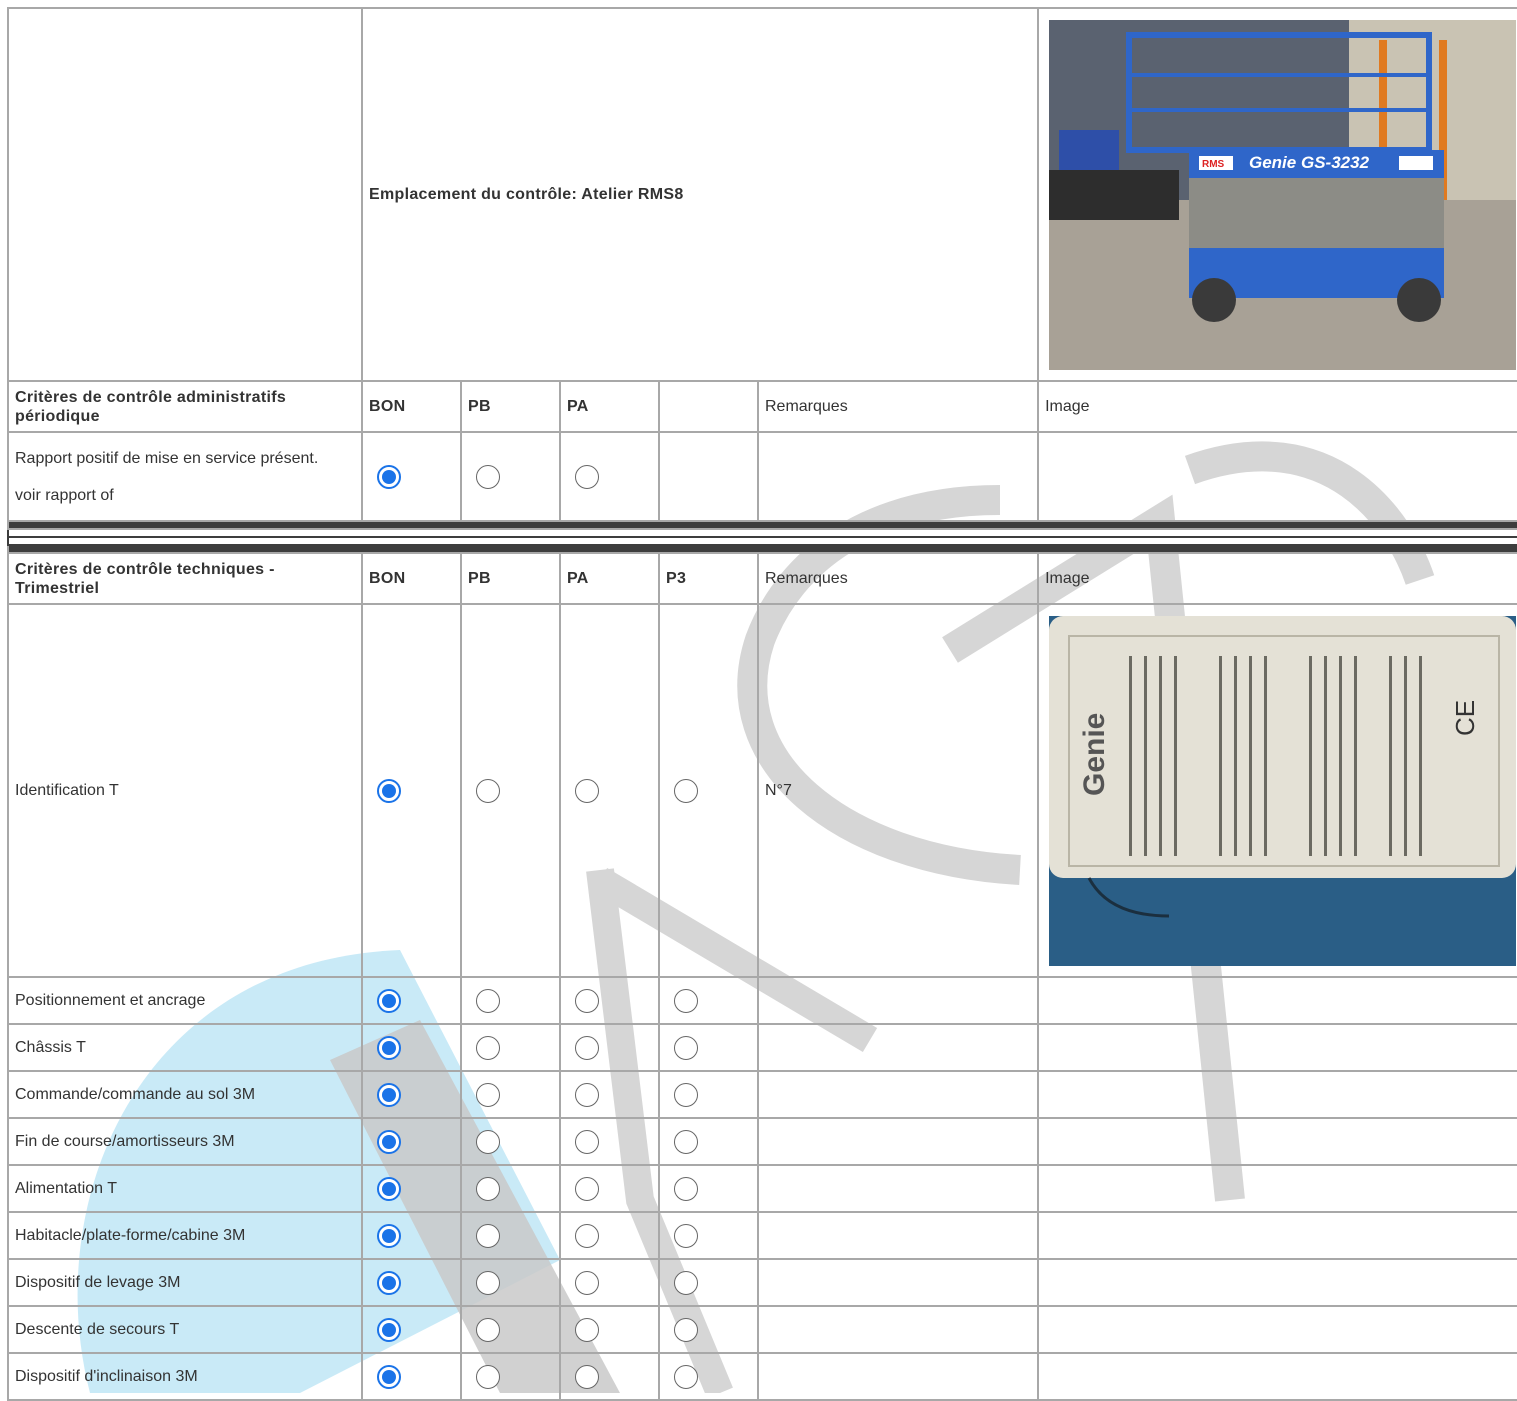  Describe the element at coordinates (411, 578) in the screenshot. I see `col-bon: BON` at that location.